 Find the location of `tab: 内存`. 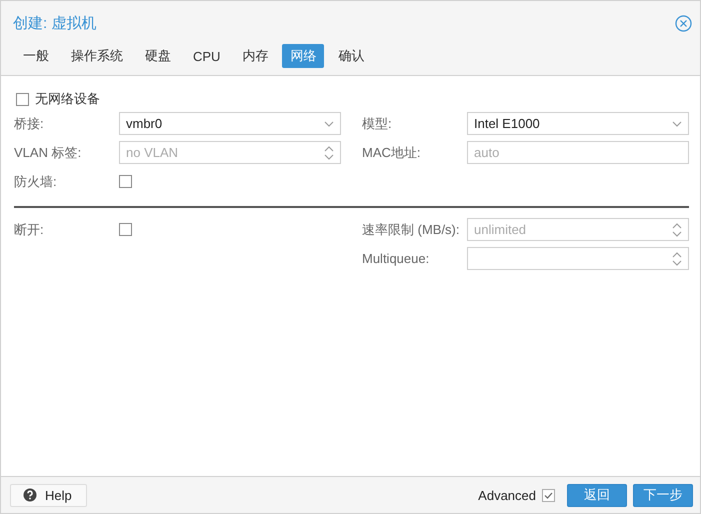

tab: 内存 is located at coordinates (255, 56).